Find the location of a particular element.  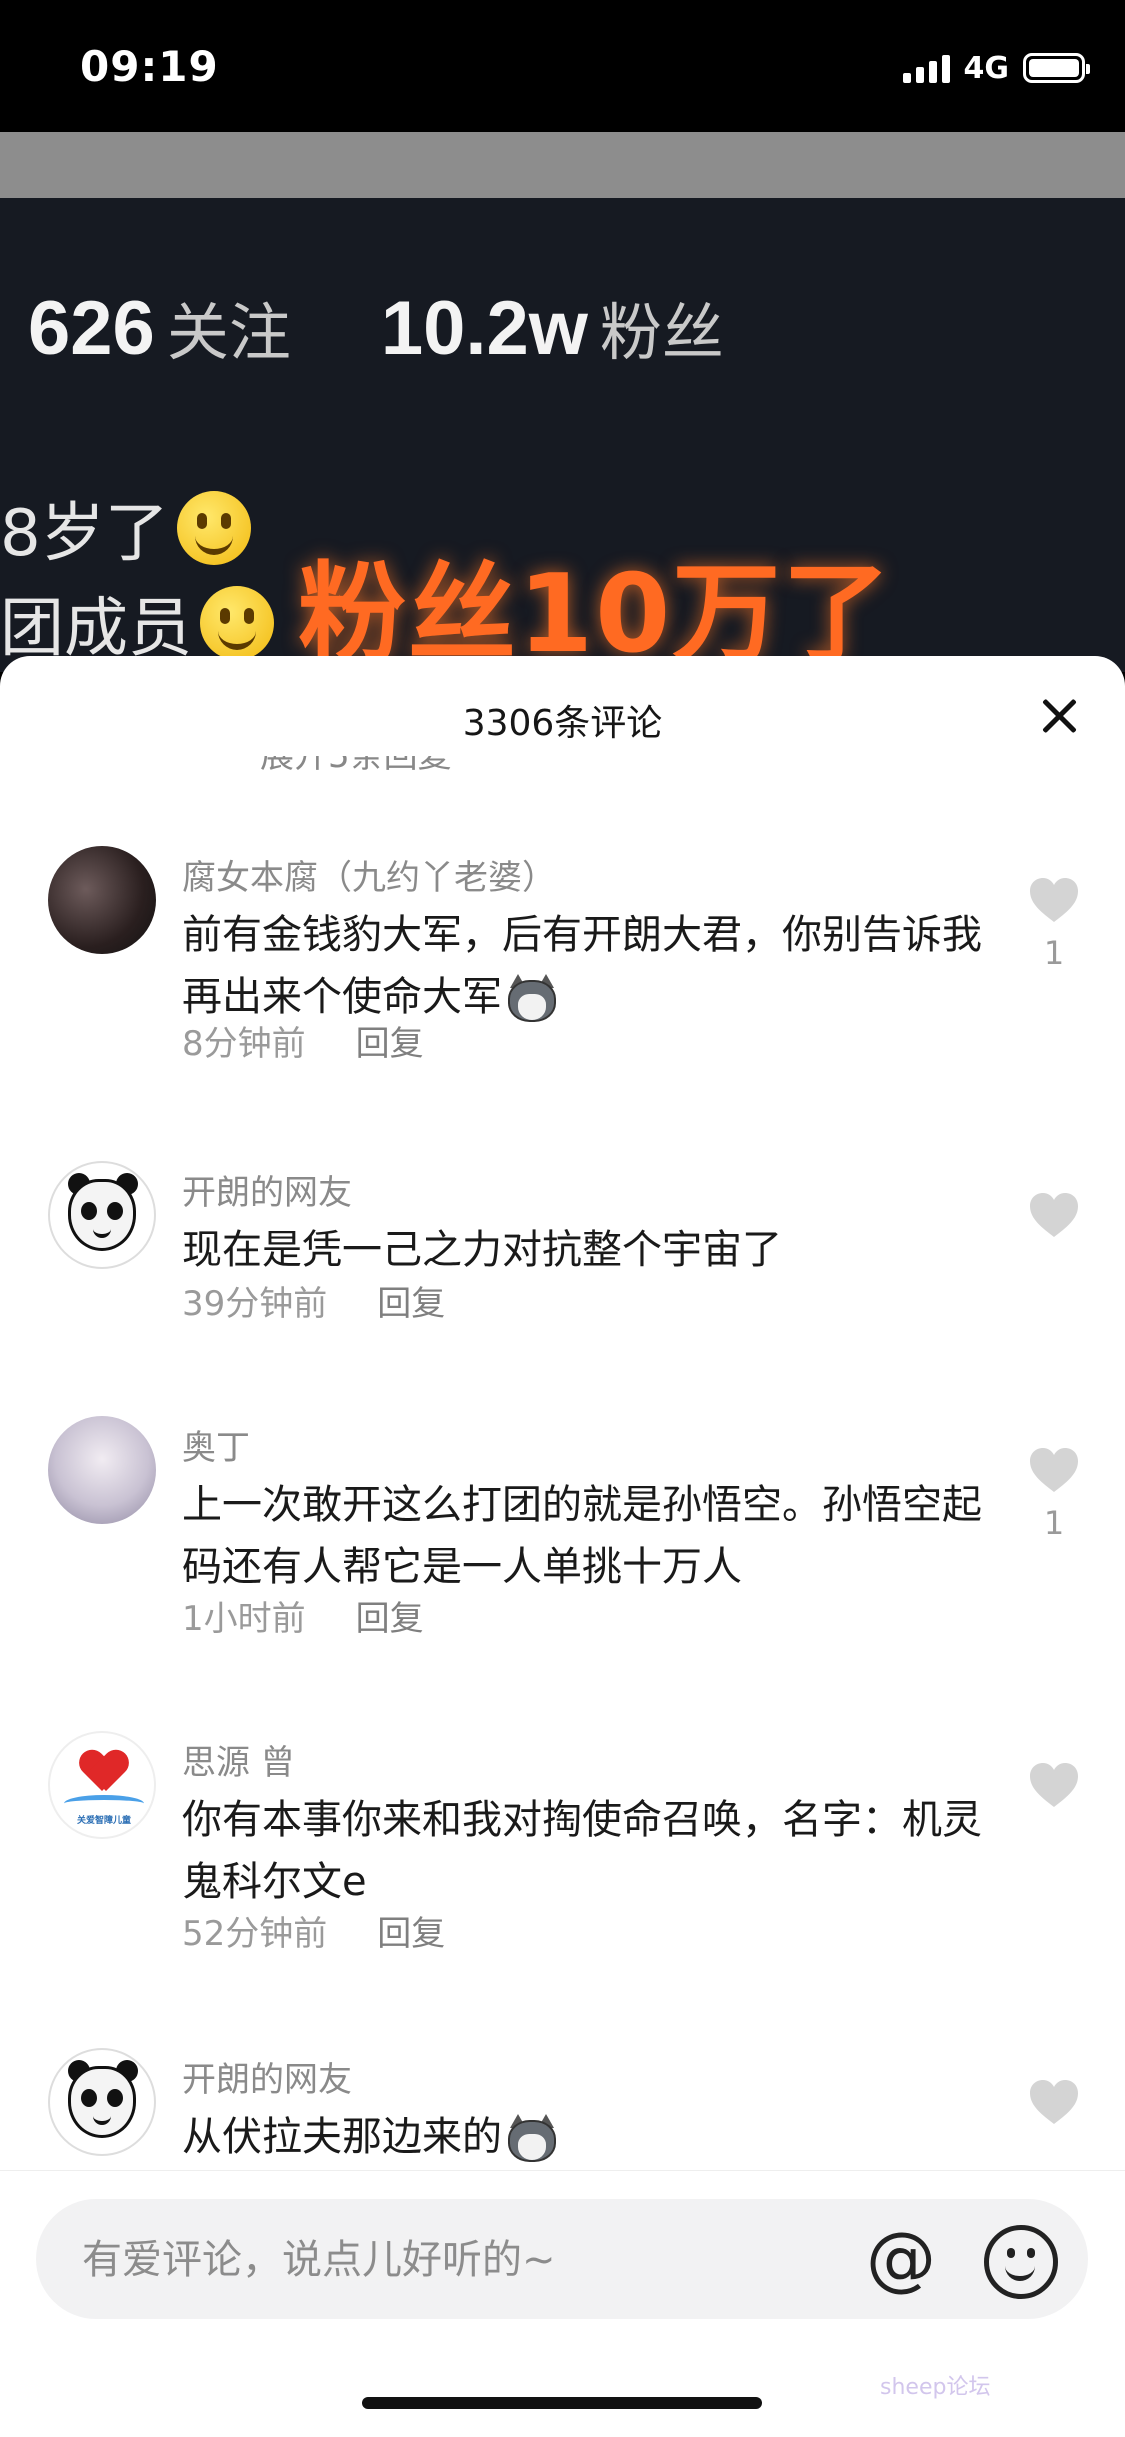

comment-meta: 52分钟前 回复 is located at coordinates (313, 1930).